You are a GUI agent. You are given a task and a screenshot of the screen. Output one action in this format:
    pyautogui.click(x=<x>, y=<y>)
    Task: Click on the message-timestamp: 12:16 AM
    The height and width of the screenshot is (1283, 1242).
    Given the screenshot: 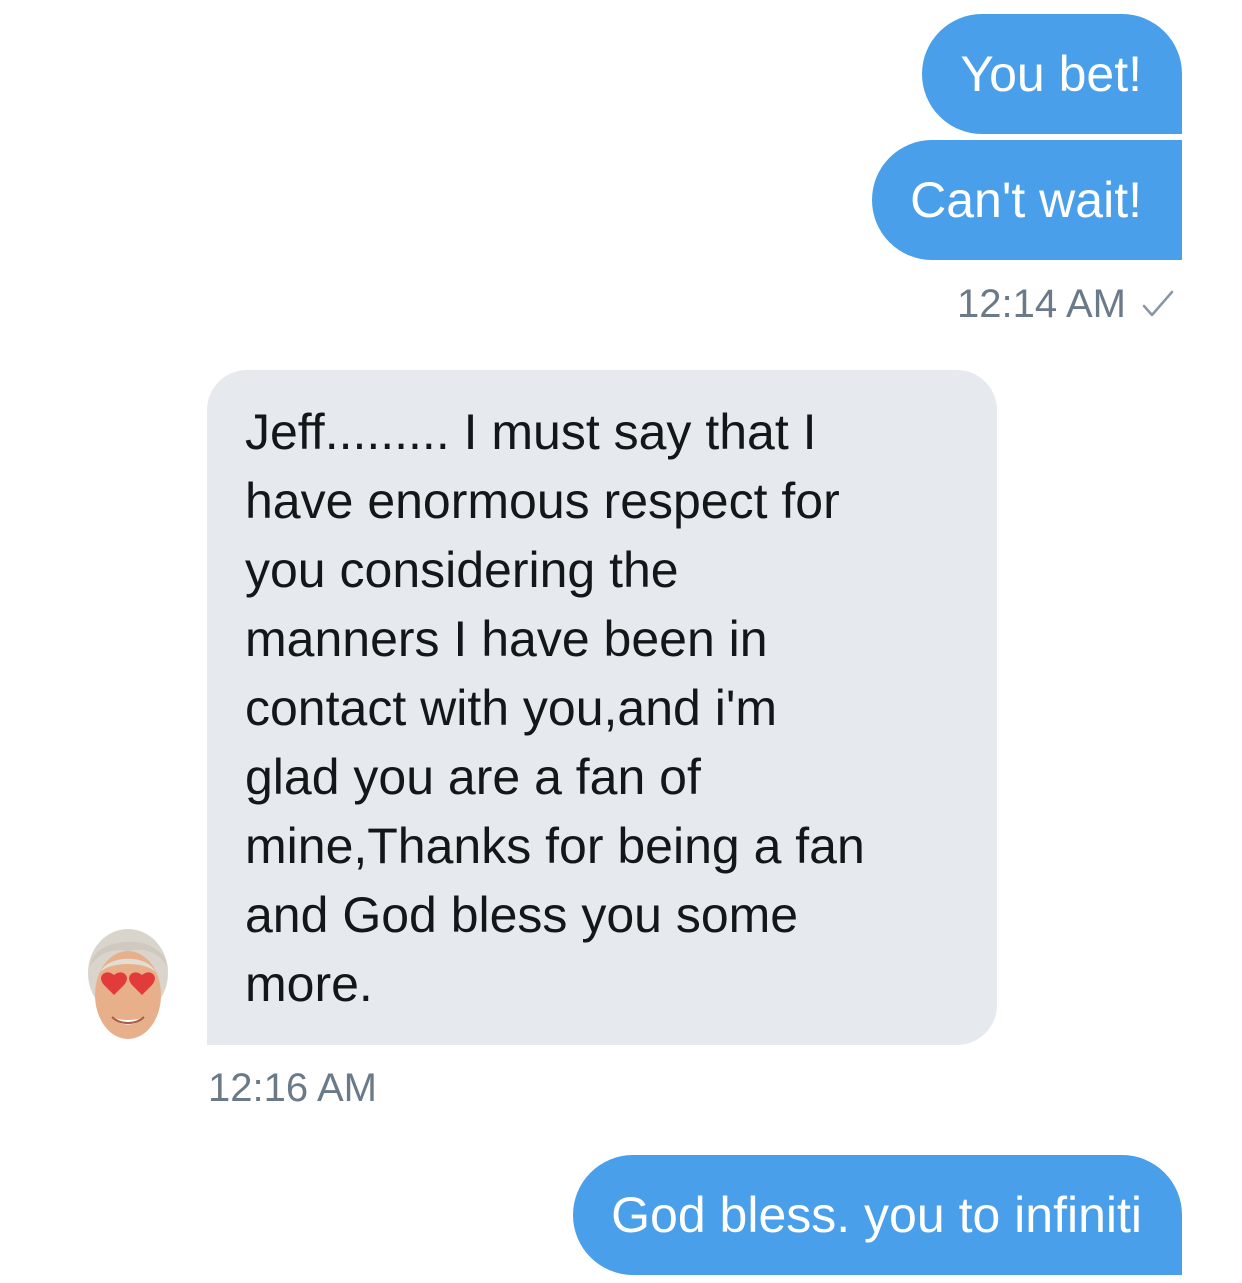 What is the action you would take?
    pyautogui.click(x=292, y=1088)
    